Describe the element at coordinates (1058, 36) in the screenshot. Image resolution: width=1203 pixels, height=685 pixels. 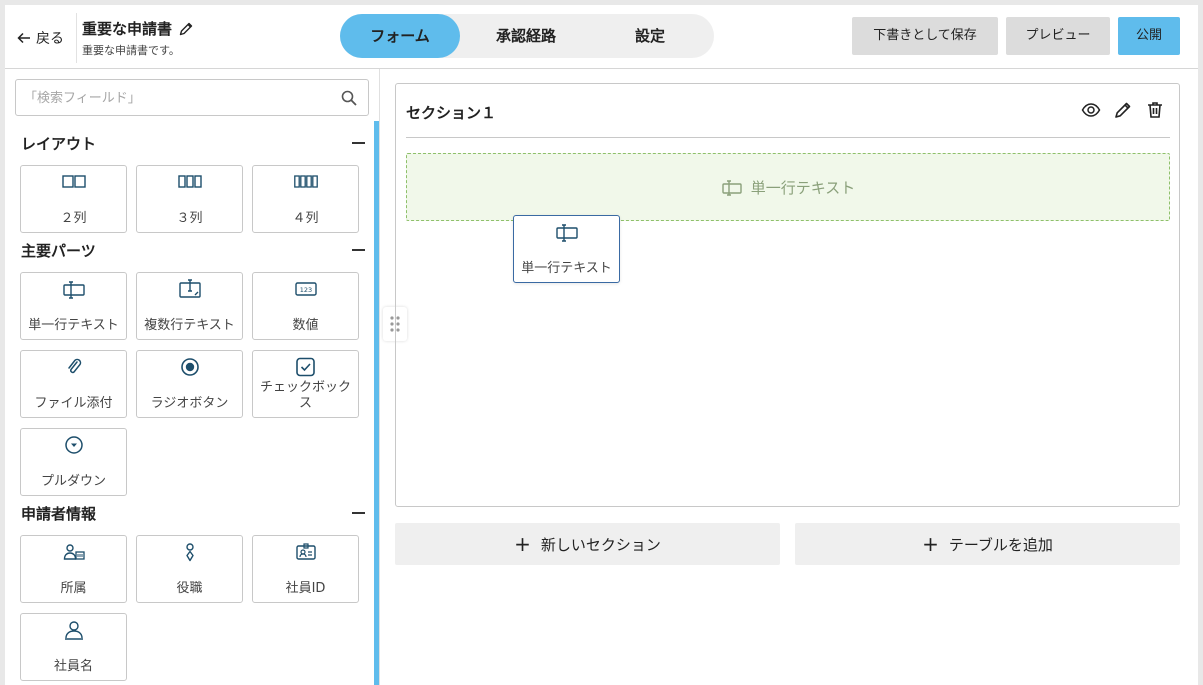
I see `preview-button: プレビュー` at that location.